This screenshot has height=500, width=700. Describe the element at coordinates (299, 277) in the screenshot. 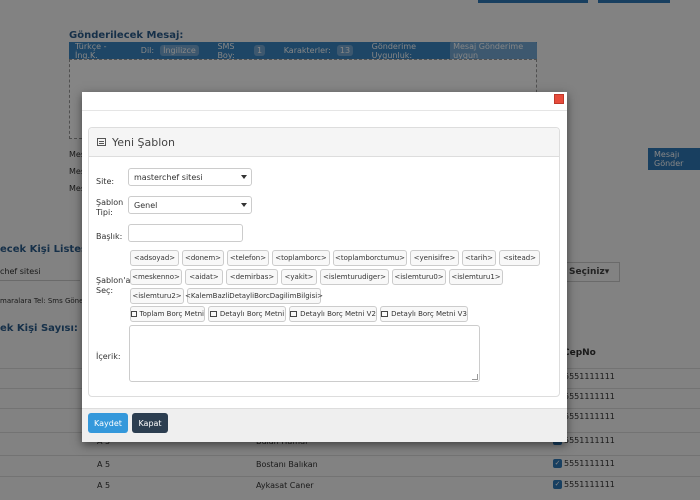

I see `tag-yakit: <yakit>` at that location.